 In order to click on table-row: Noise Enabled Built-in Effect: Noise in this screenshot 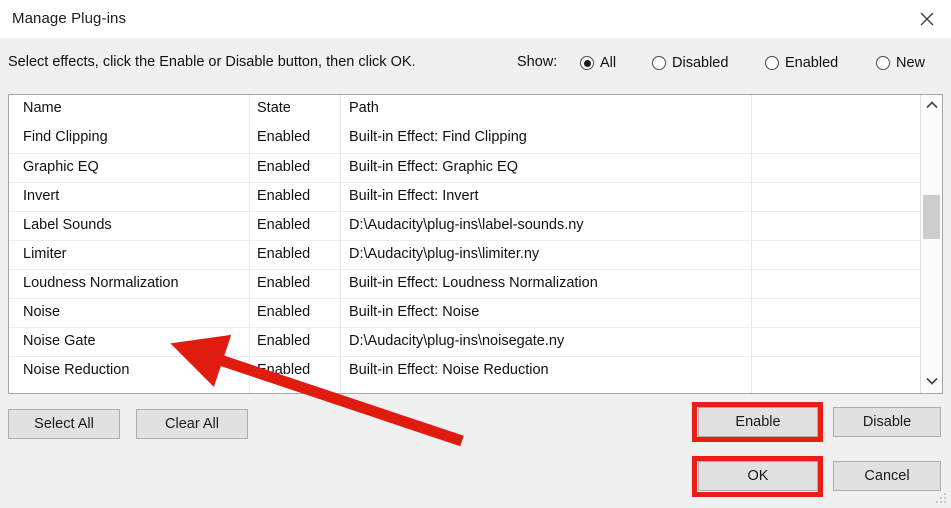, I will do `click(464, 312)`.